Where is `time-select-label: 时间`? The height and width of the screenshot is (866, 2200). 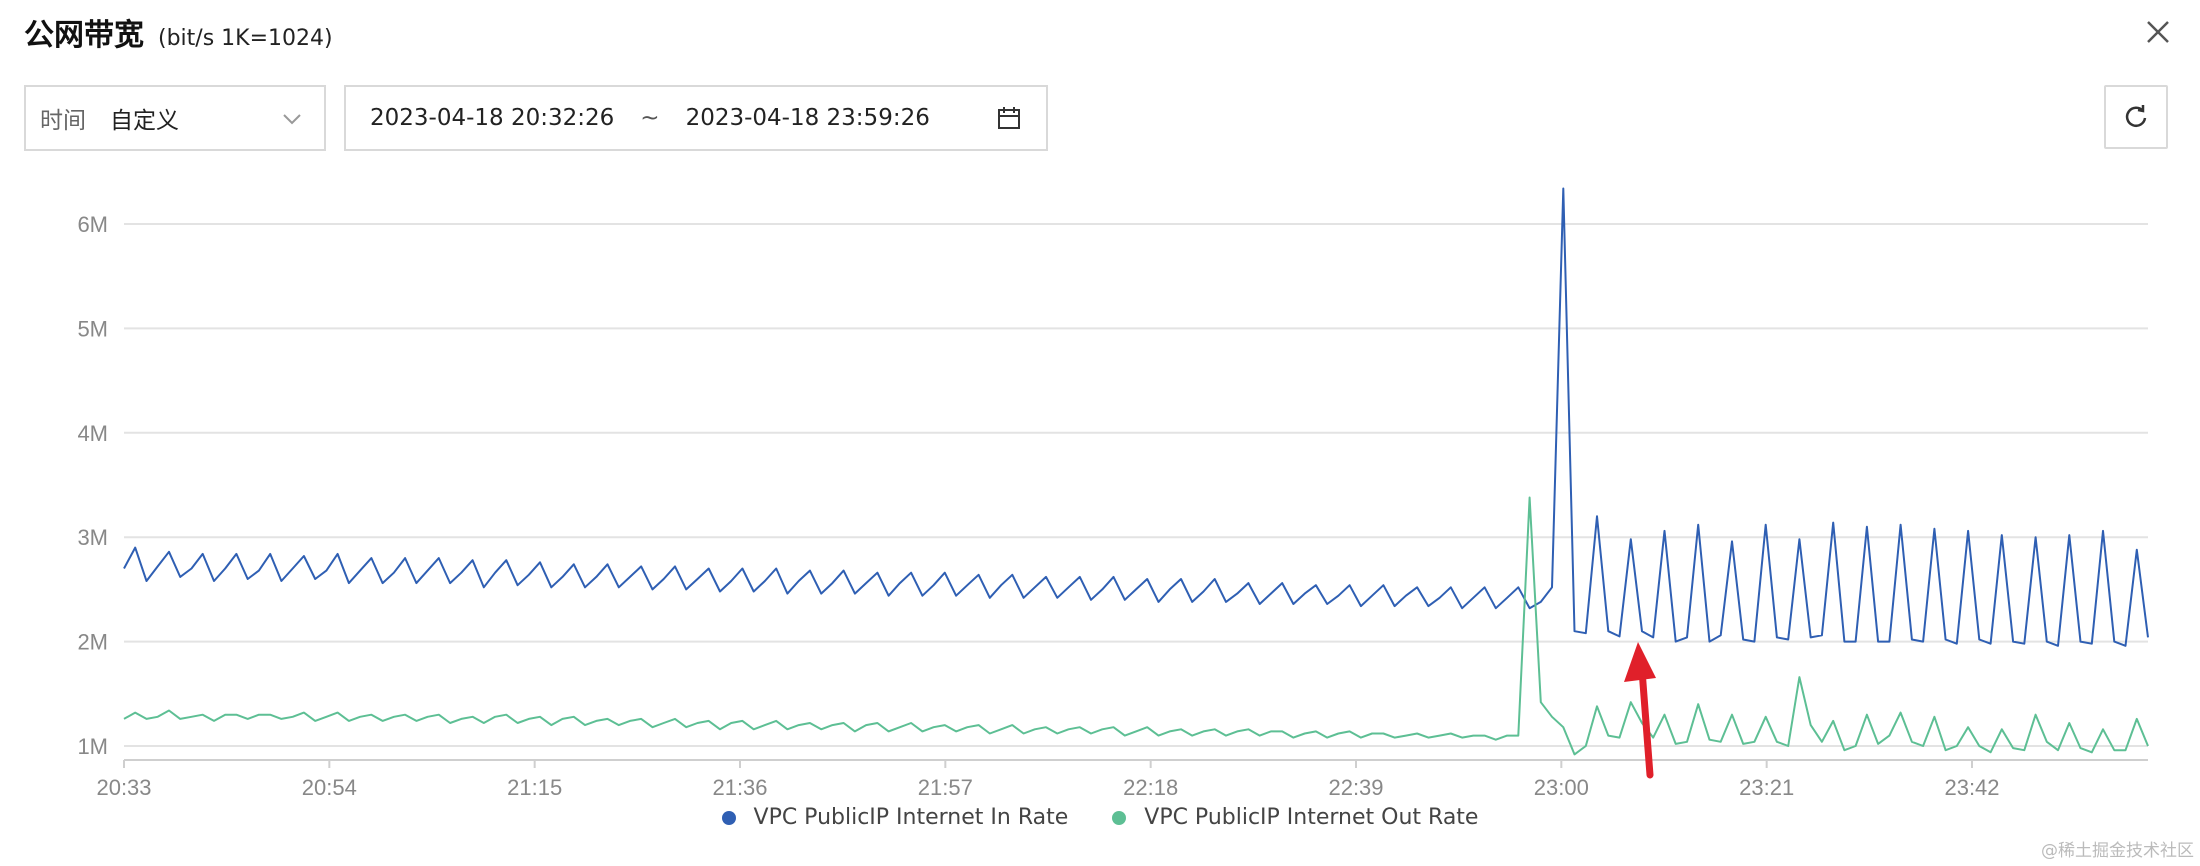
time-select-label: 时间 is located at coordinates (63, 121).